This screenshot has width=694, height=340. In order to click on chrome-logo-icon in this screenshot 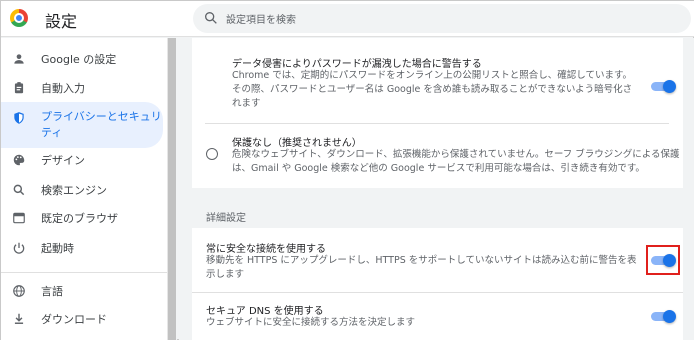, I will do `click(19, 18)`.